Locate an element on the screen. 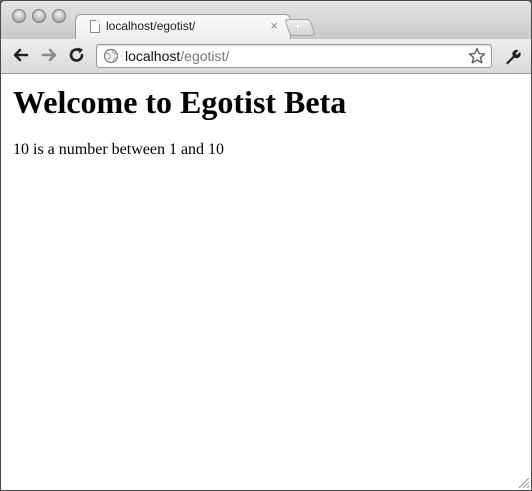  url-host: localhost is located at coordinates (153, 56).